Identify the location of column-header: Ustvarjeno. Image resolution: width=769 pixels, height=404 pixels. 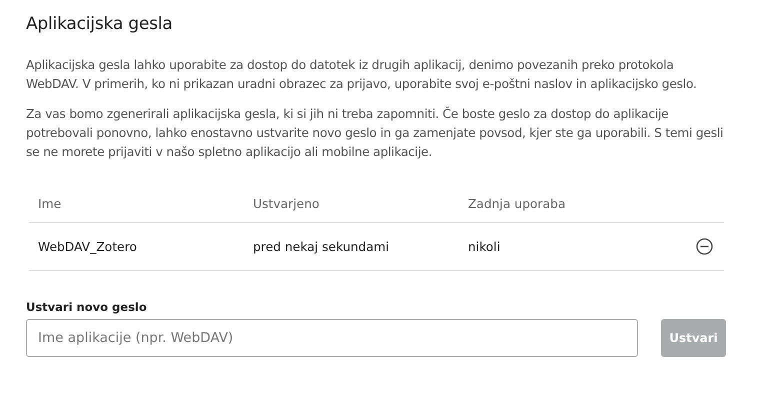
(286, 204).